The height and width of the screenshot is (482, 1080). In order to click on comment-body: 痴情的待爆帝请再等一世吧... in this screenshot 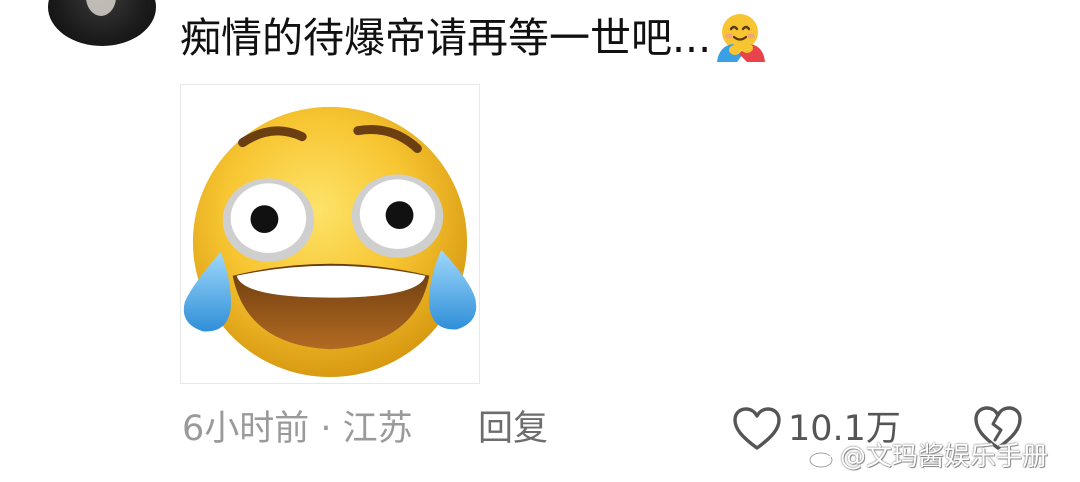, I will do `click(474, 38)`.